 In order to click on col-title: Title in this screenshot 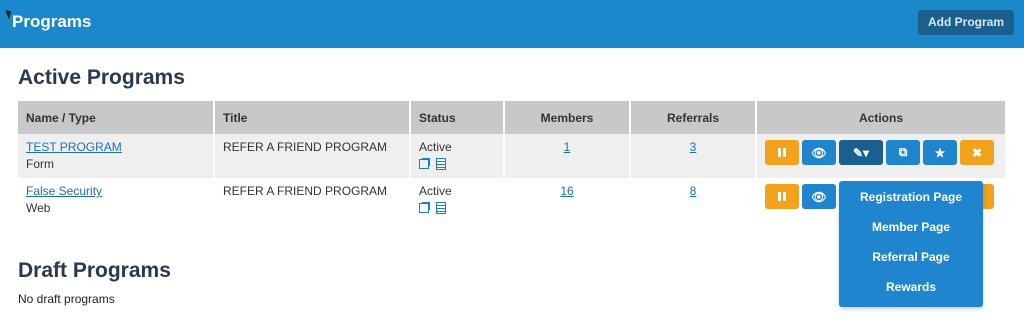, I will do `click(313, 117)`.